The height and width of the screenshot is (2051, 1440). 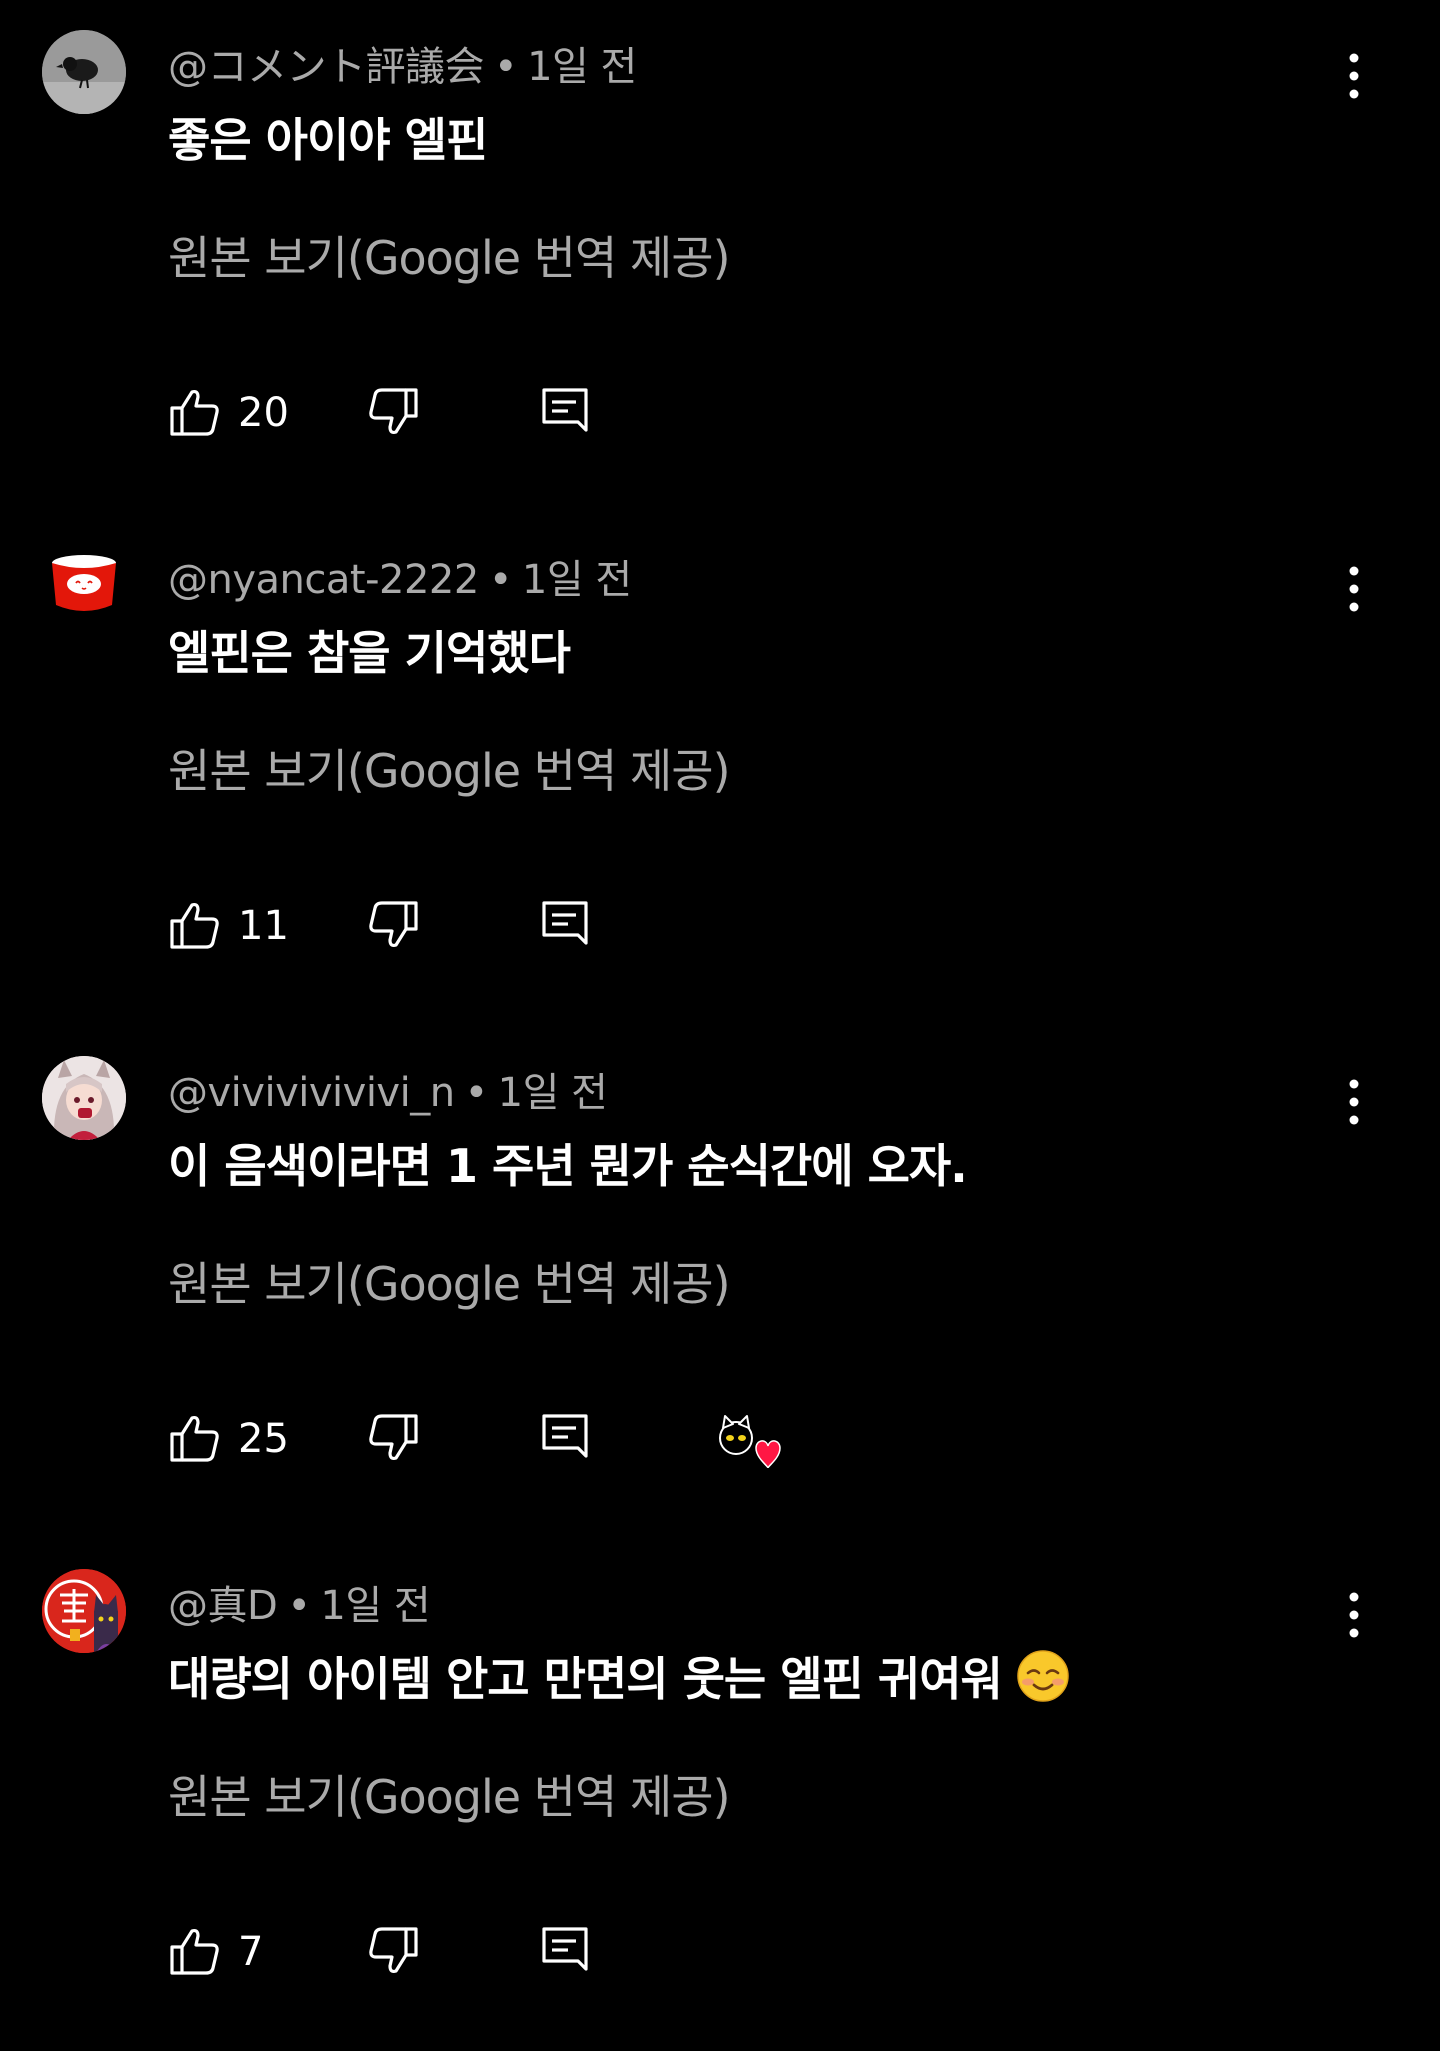 I want to click on author-name: @vivivivivivi_n, so click(x=311, y=1093).